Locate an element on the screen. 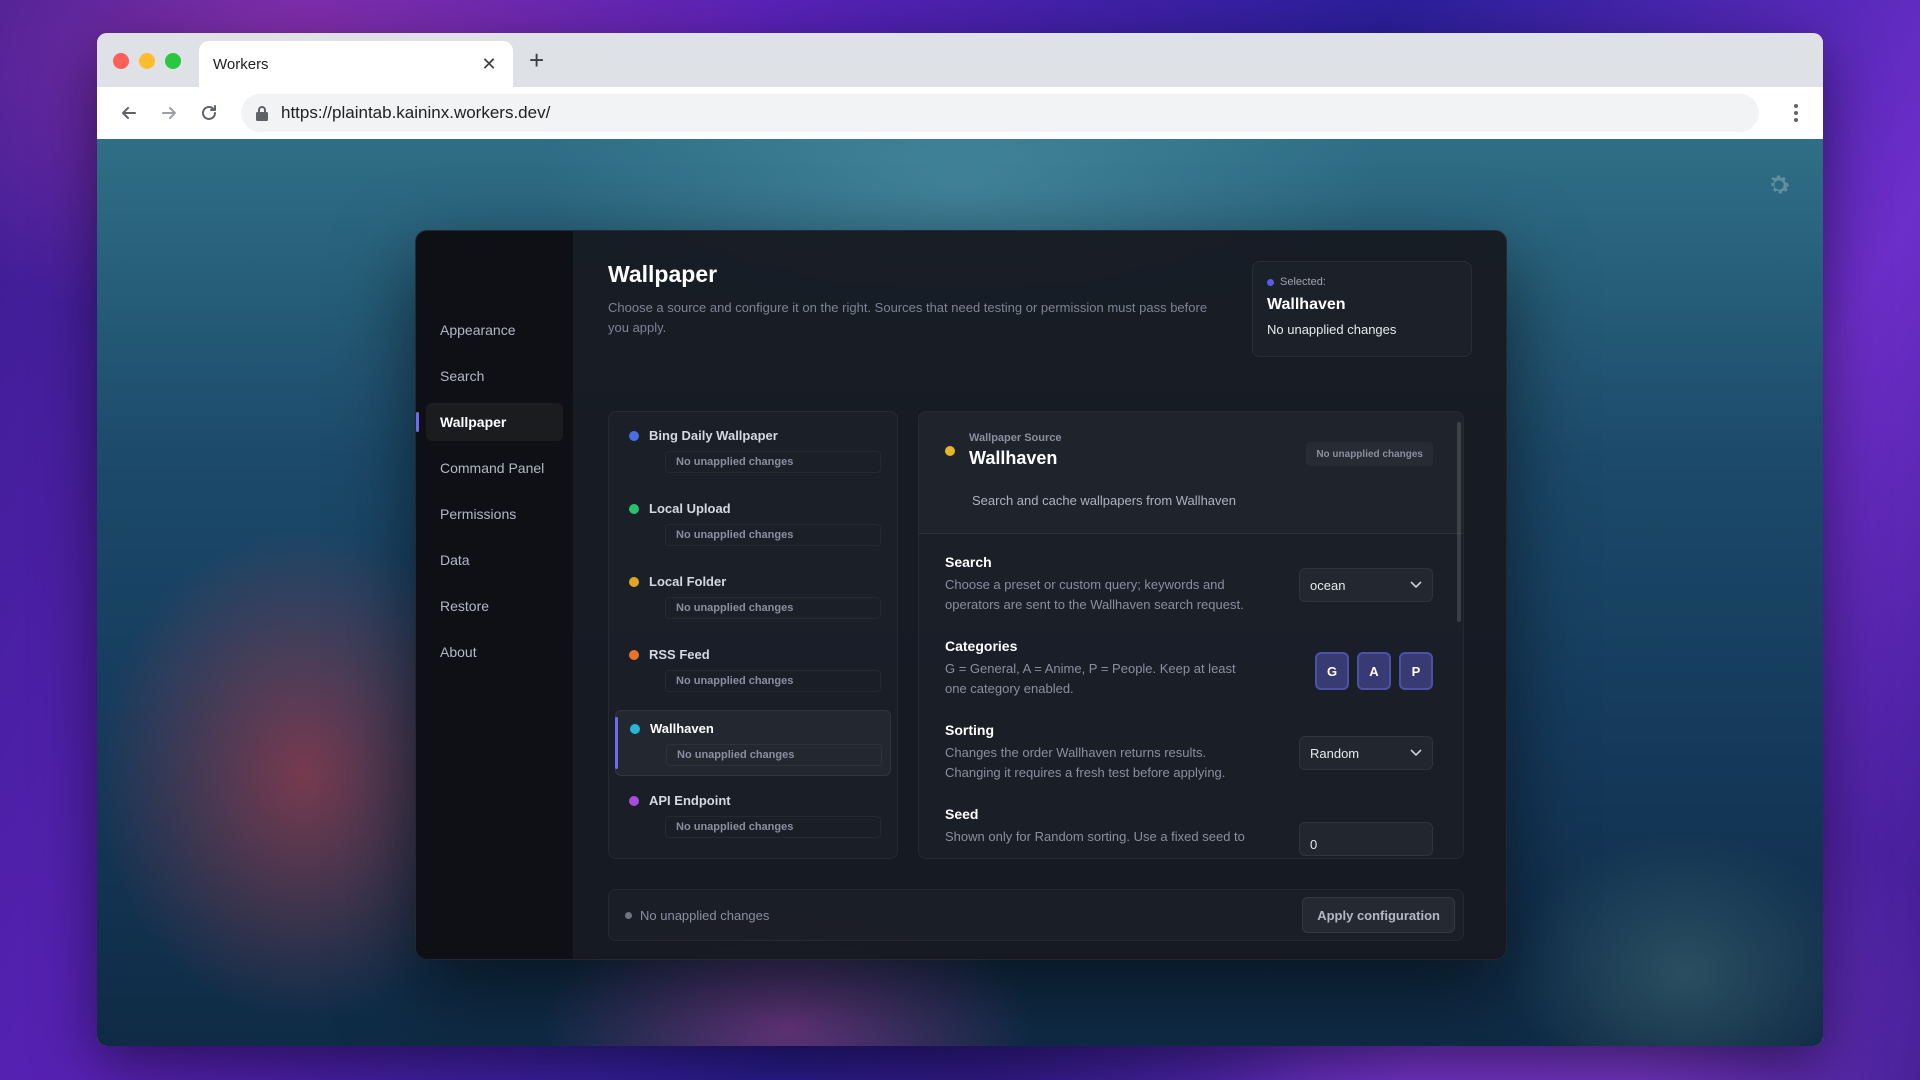 This screenshot has width=1920, height=1080. back-button is located at coordinates (129, 113).